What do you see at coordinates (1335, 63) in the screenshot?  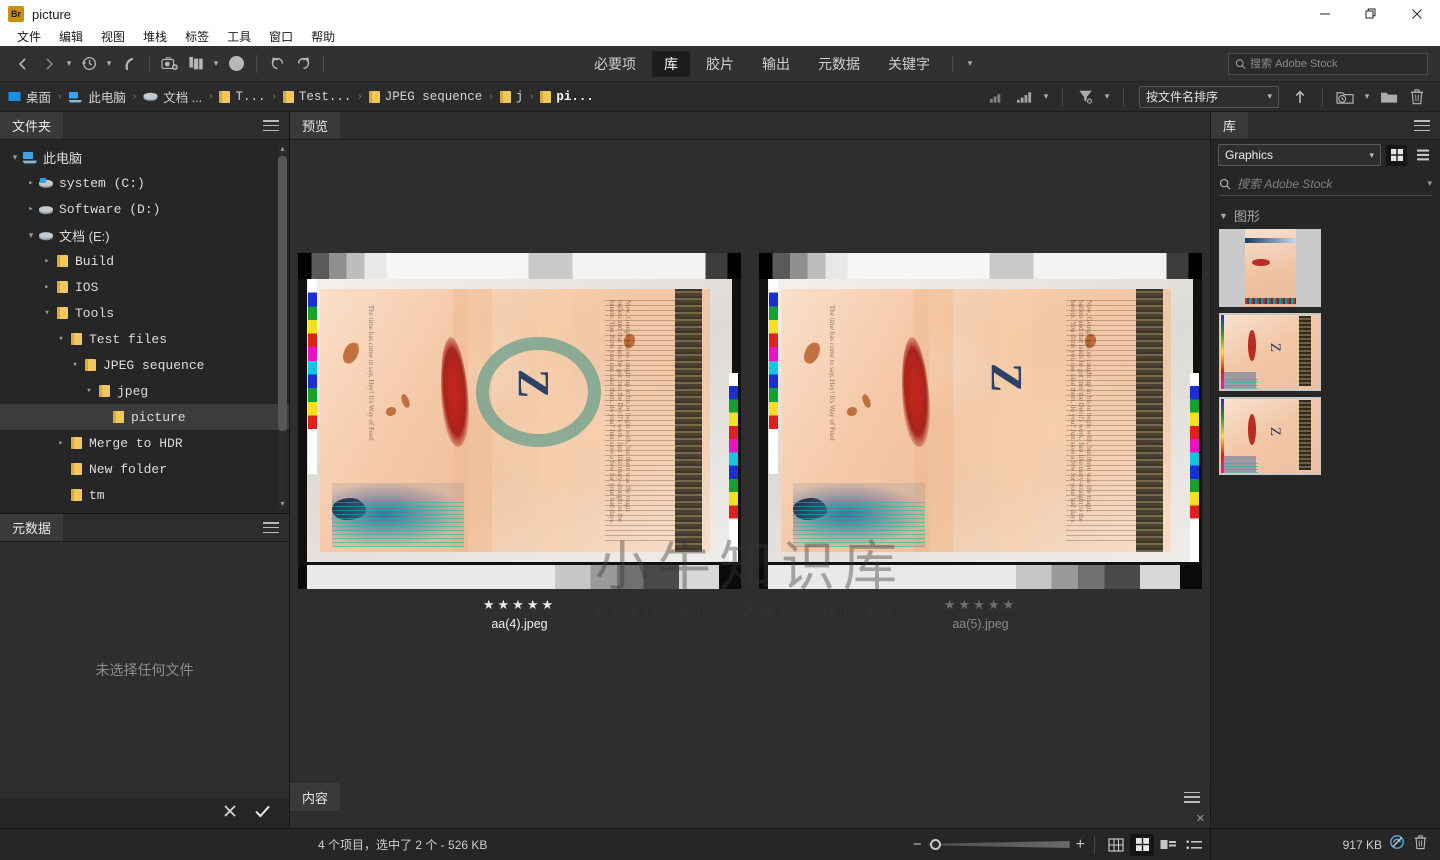 I see `search-input` at bounding box center [1335, 63].